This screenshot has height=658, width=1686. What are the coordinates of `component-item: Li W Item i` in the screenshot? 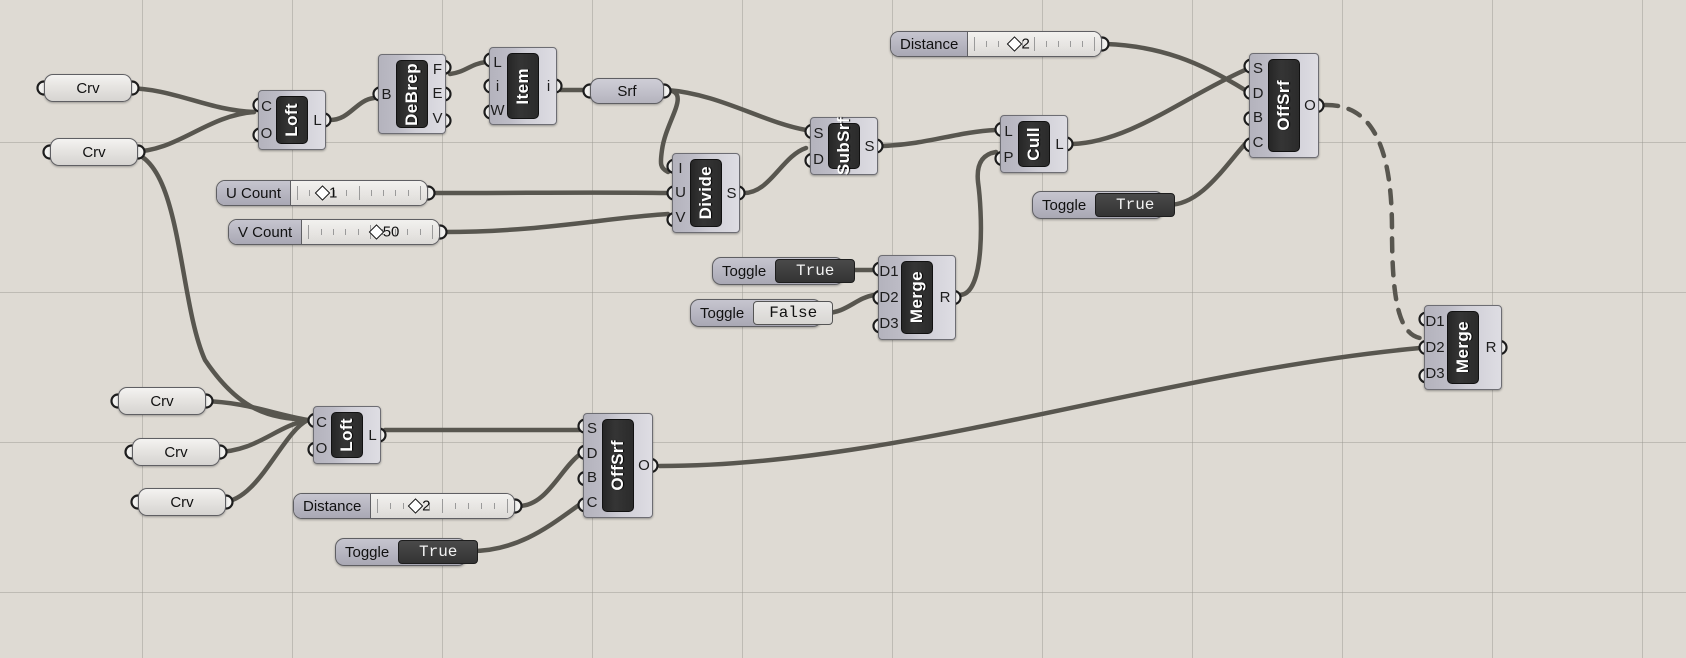 It's located at (523, 86).